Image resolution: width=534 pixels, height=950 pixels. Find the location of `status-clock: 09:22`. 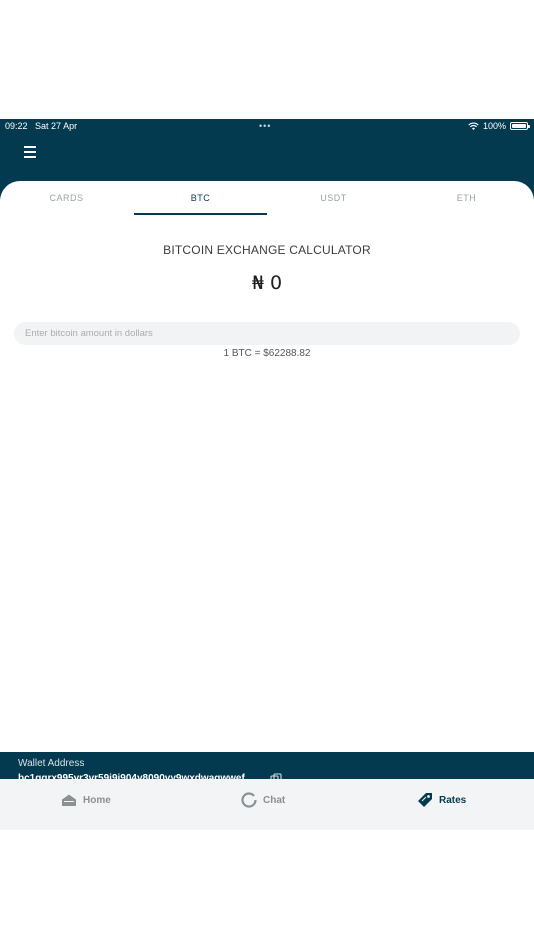

status-clock: 09:22 is located at coordinates (16, 126).